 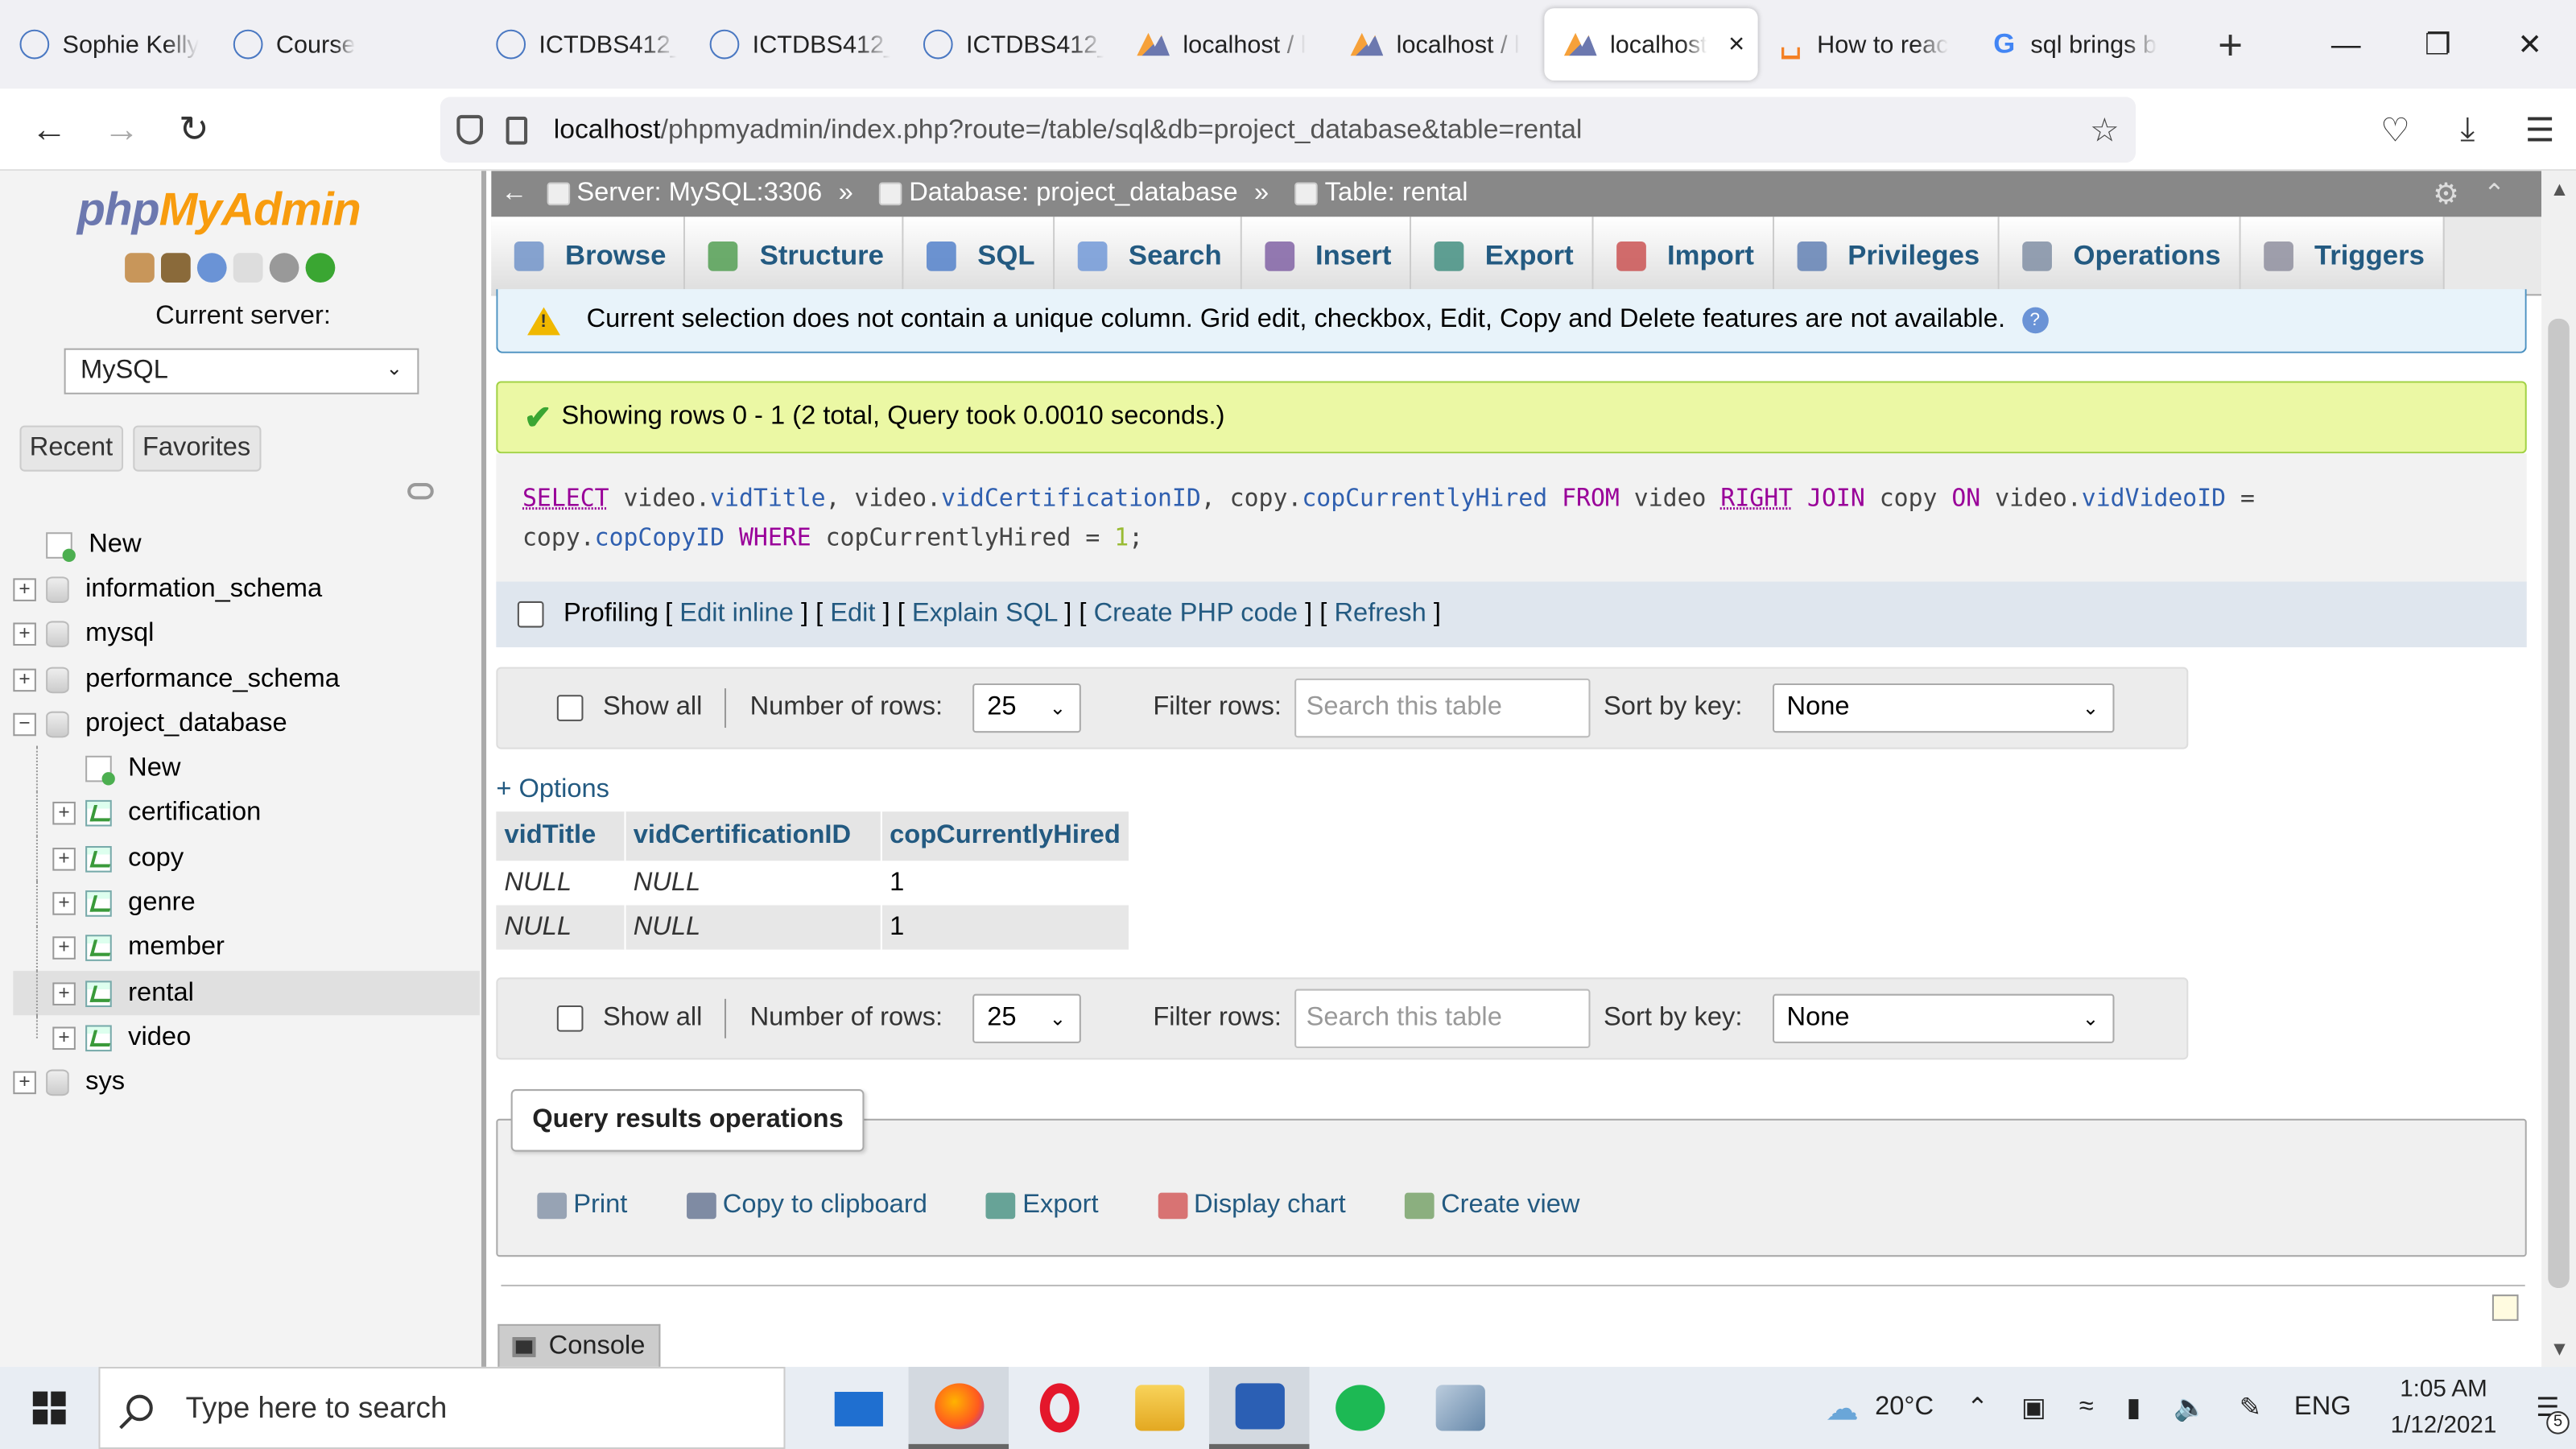 What do you see at coordinates (1977, 1408) in the screenshot?
I see `chevron-up-icon: ⌃` at bounding box center [1977, 1408].